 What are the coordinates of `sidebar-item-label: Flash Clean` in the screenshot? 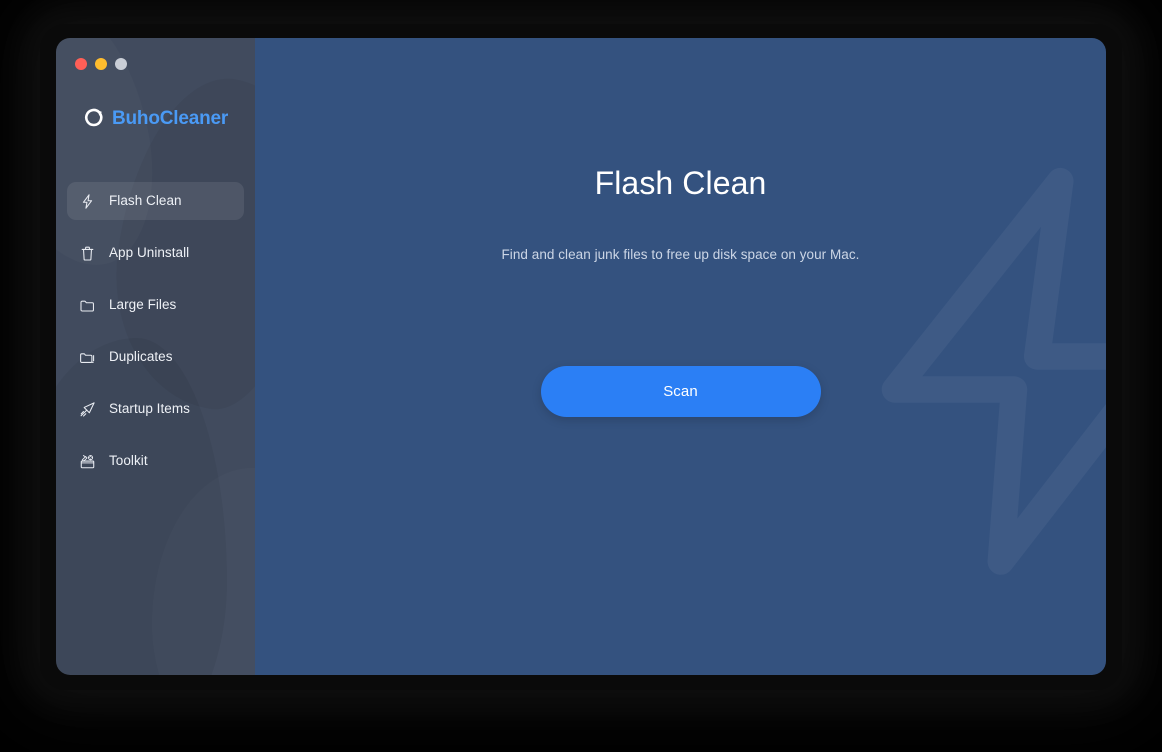 It's located at (145, 201).